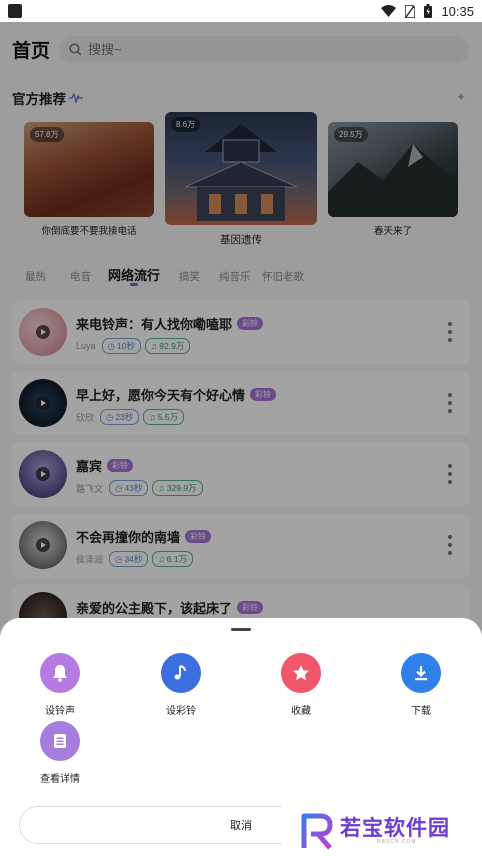 This screenshot has width=482, height=856. What do you see at coordinates (60, 673) in the screenshot?
I see `bell-icon` at bounding box center [60, 673].